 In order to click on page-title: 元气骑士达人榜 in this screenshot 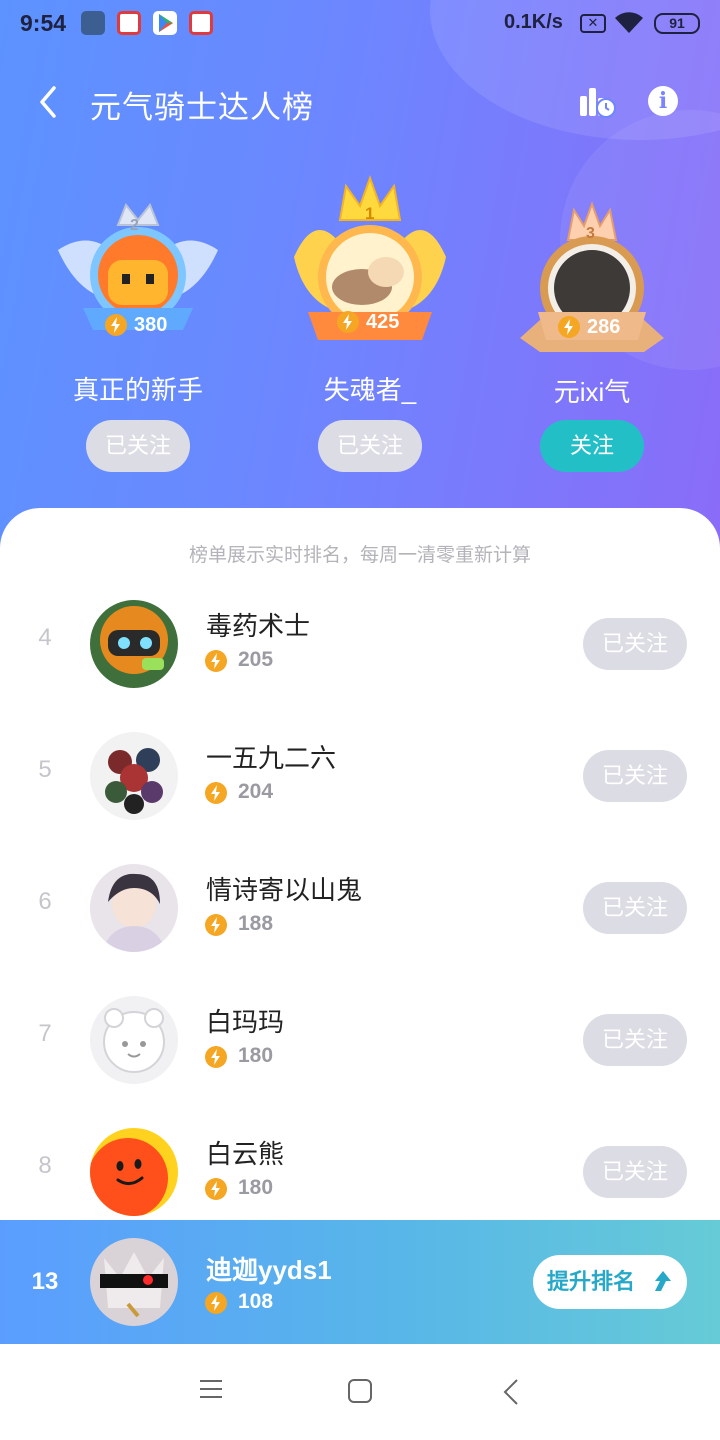, I will do `click(202, 107)`.